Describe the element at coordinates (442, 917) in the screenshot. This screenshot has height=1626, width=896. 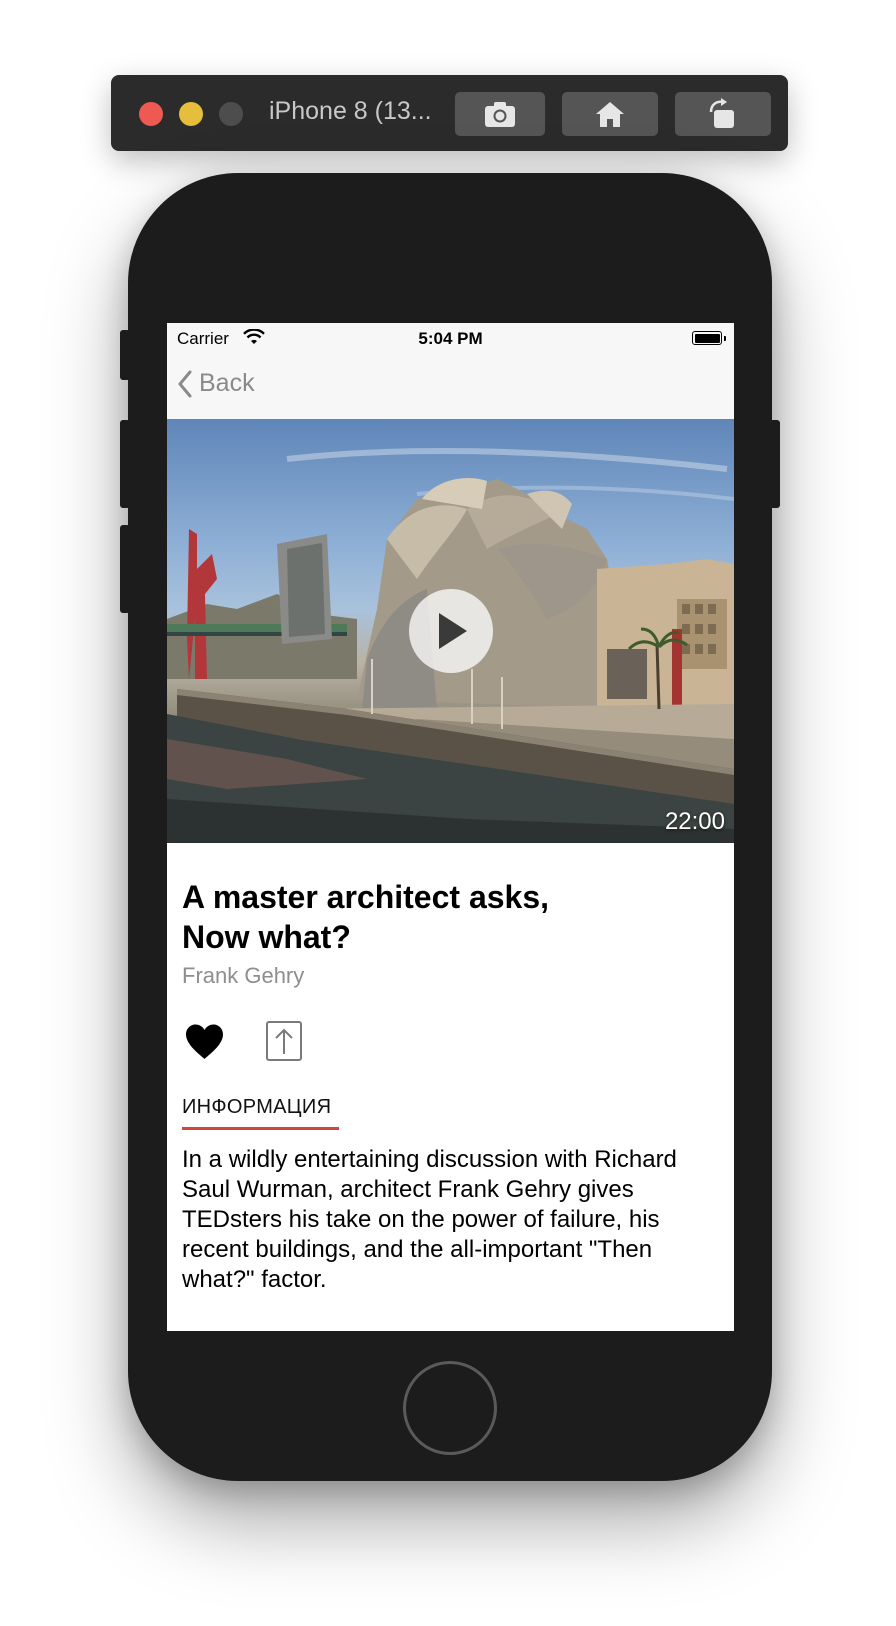
I see `talk-title: A master architect asks, Now what?` at that location.